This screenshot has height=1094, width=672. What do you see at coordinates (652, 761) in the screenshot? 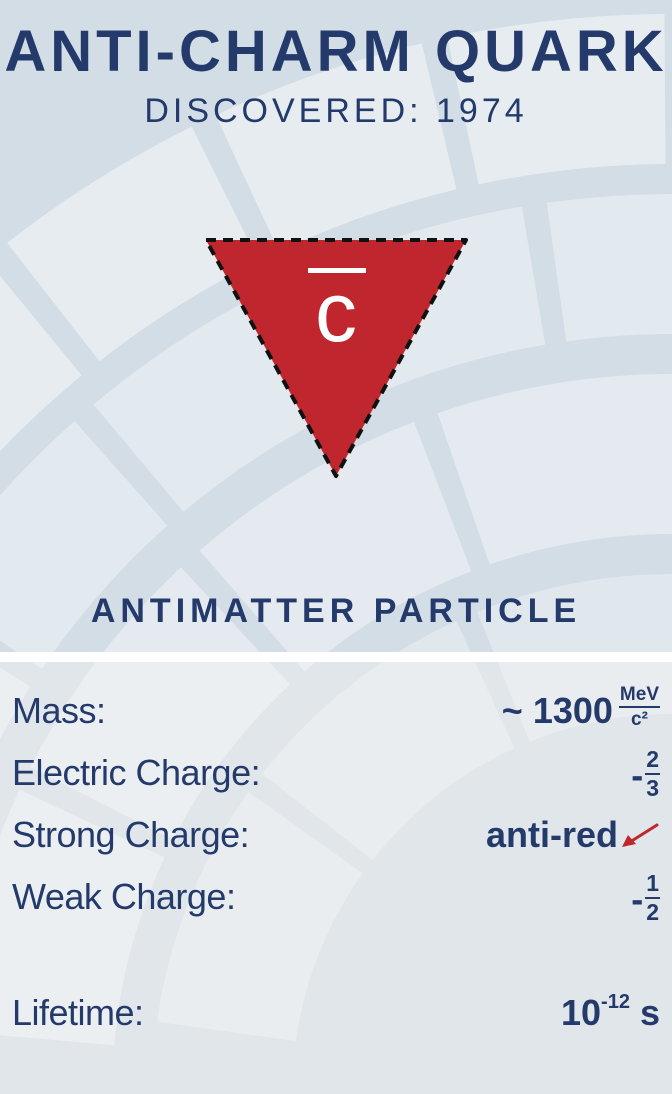
I see `electric-charge-numerator: 2` at bounding box center [652, 761].